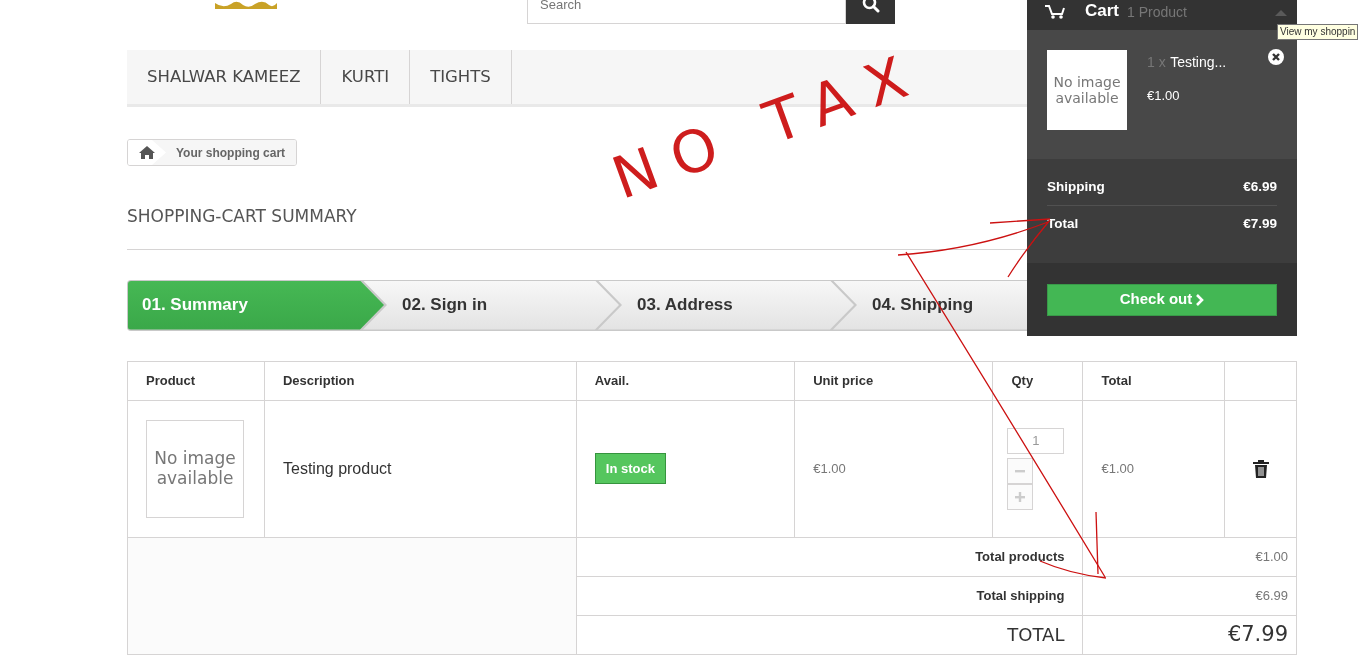 The height and width of the screenshot is (658, 1360). I want to click on product-count: 1 Product, so click(1157, 12).